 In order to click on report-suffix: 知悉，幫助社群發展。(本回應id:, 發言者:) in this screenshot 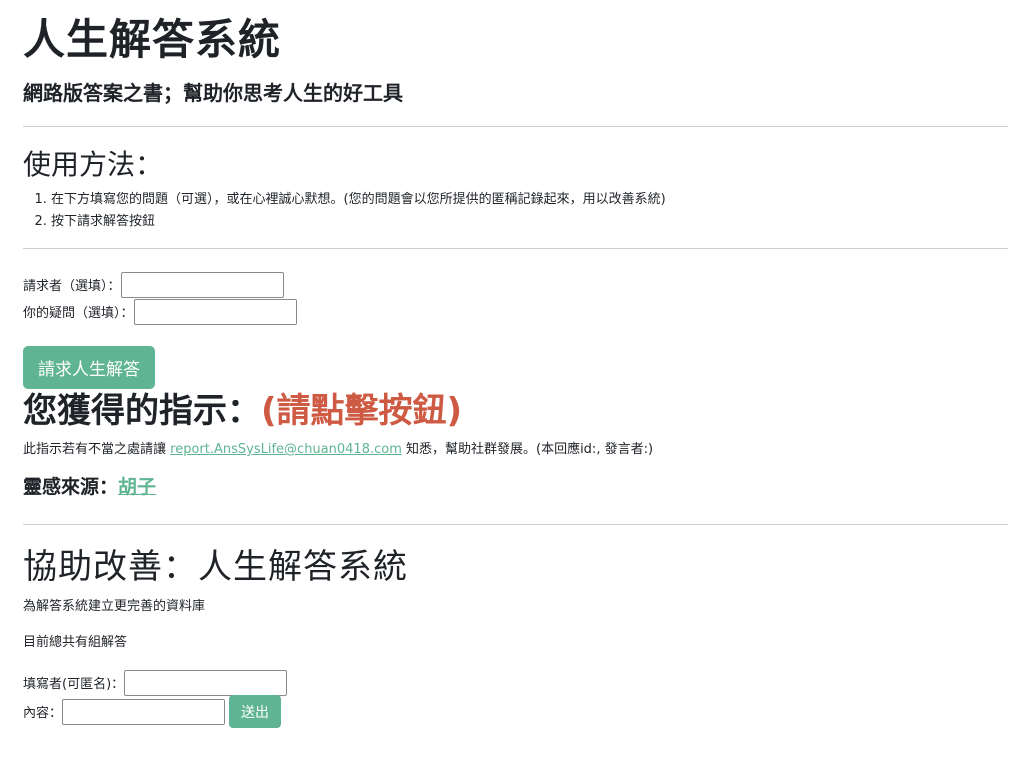, I will do `click(530, 449)`.